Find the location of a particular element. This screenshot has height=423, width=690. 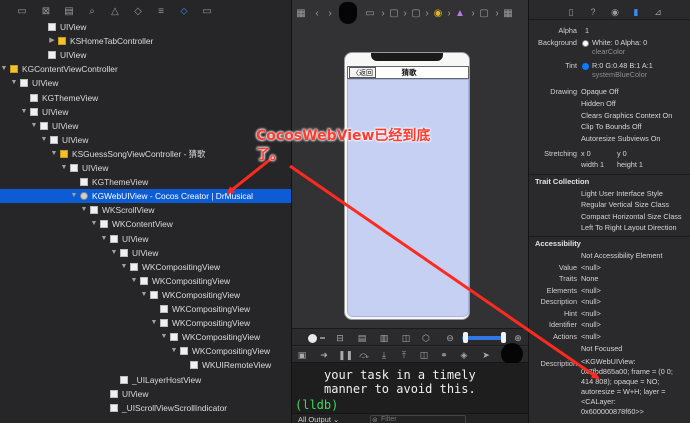

help-icon: ? is located at coordinates (593, 12).